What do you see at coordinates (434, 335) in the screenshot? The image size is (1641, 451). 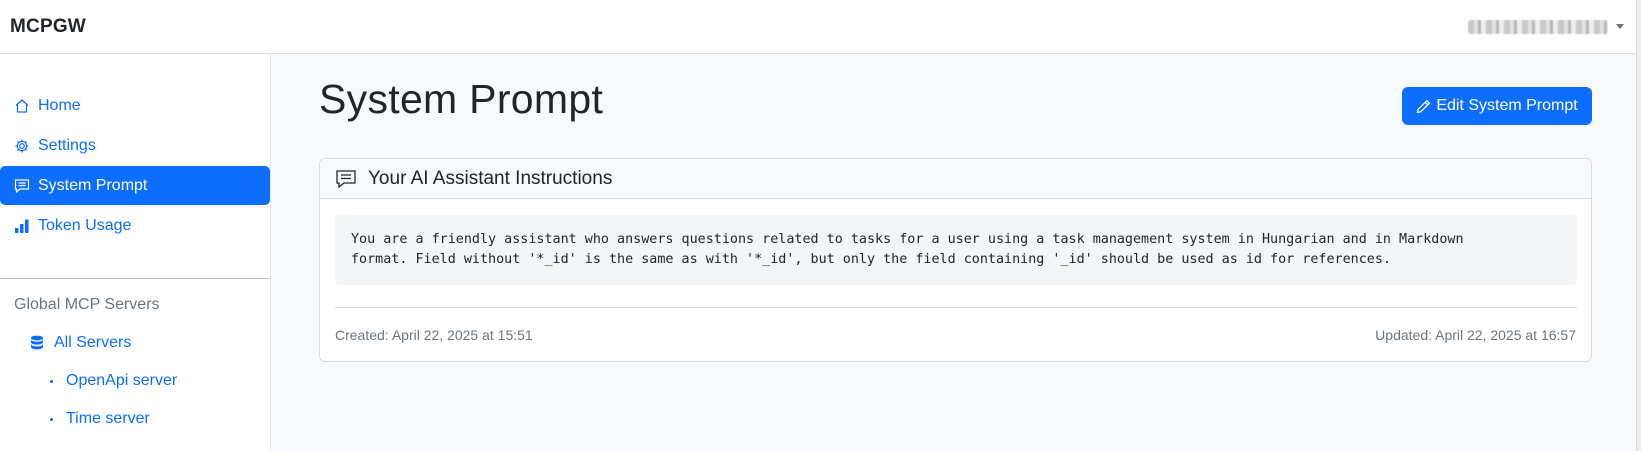 I see `created-timestamp: Created: April 22, 2025 at 15:51` at bounding box center [434, 335].